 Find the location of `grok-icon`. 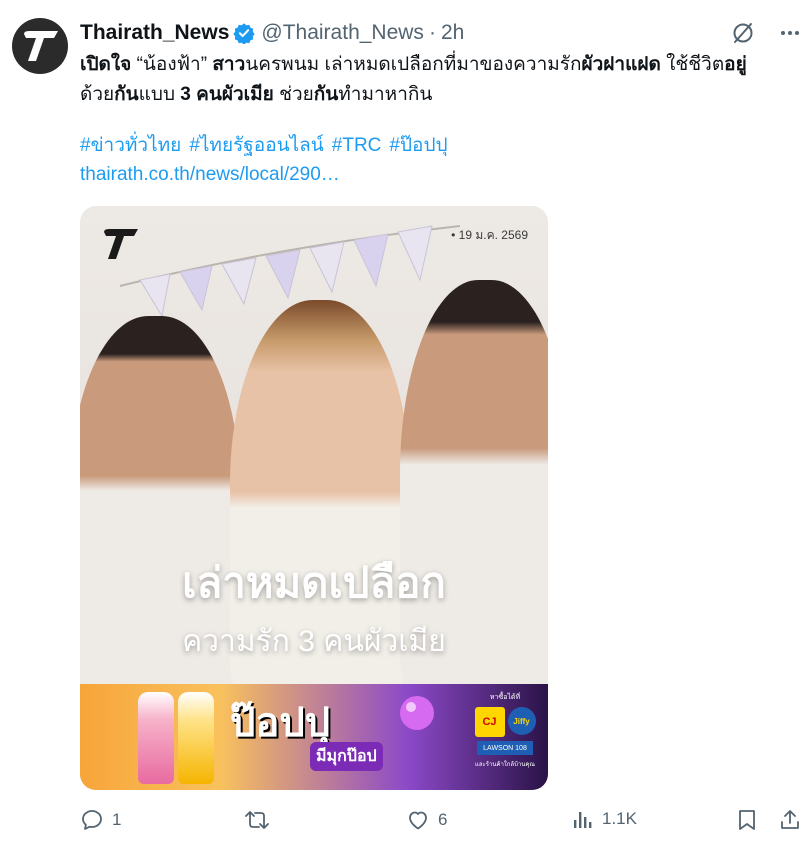

grok-icon is located at coordinates (743, 35).